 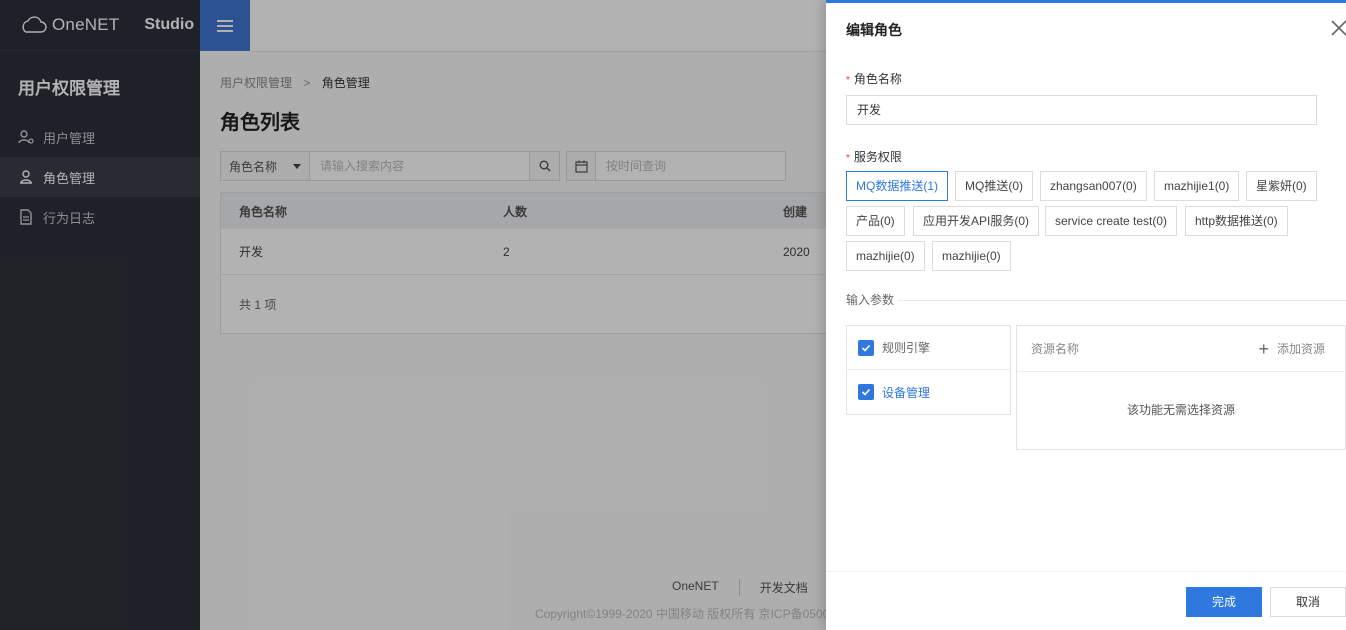 What do you see at coordinates (1086, 571) in the screenshot?
I see `drawer-footer-divider` at bounding box center [1086, 571].